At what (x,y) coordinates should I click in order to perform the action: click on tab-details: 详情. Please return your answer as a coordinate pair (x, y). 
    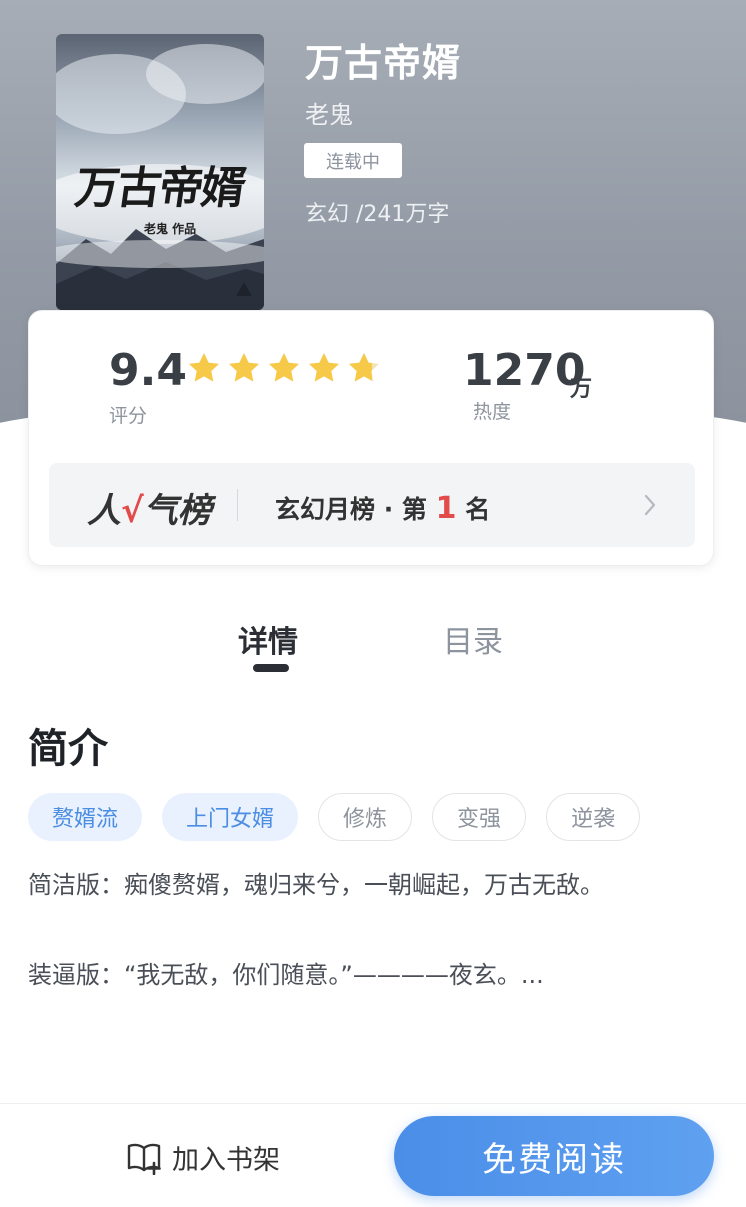
    Looking at the image, I should click on (268, 639).